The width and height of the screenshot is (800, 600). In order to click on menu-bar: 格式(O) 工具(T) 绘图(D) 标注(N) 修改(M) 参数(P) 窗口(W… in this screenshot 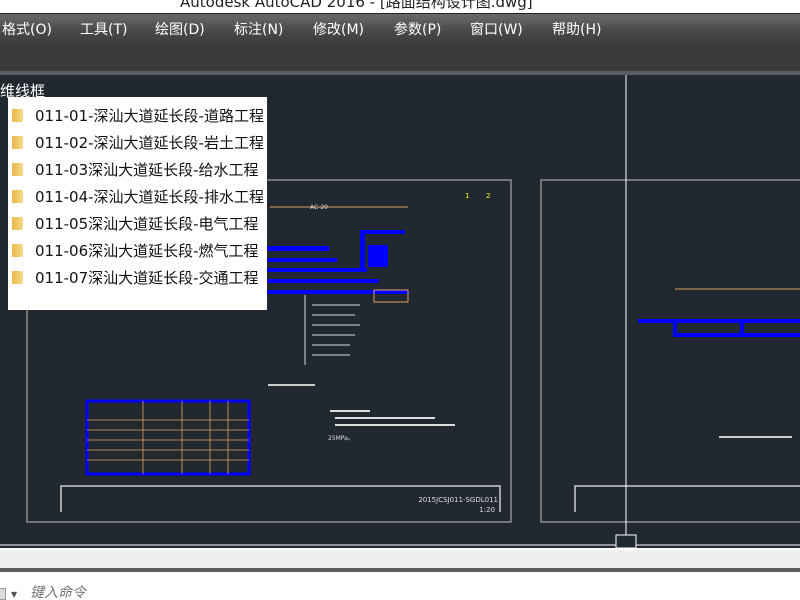, I will do `click(400, 27)`.